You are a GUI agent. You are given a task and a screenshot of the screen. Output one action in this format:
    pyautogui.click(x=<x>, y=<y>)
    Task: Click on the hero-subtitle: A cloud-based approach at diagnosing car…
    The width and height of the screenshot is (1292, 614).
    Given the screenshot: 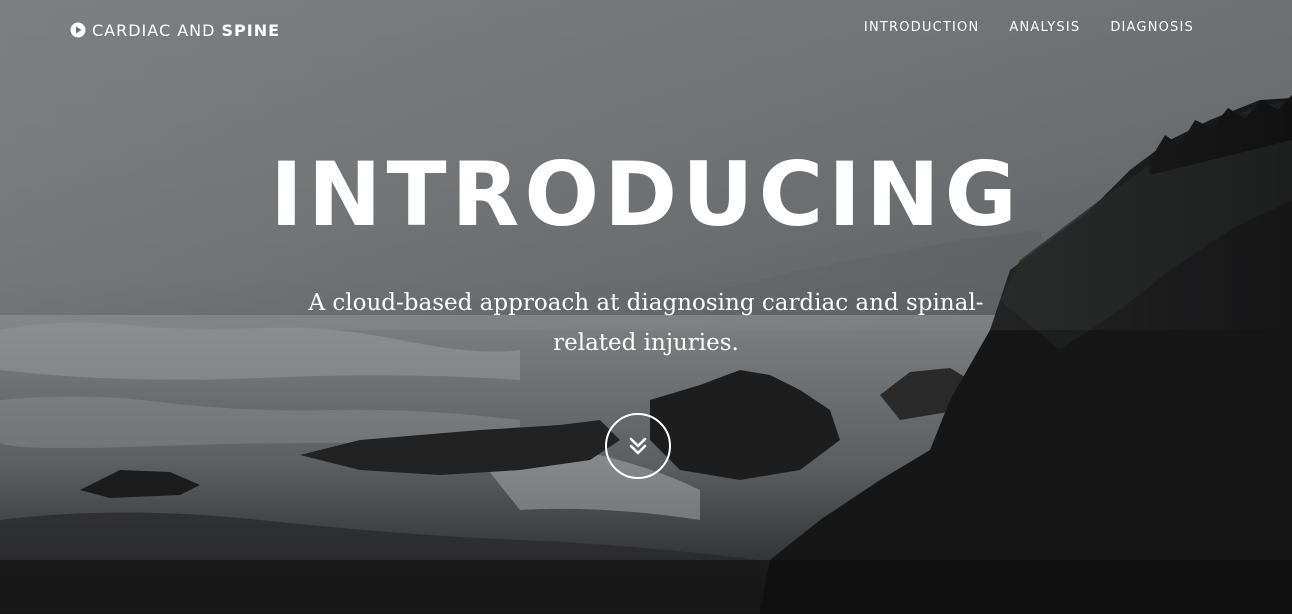 What is the action you would take?
    pyautogui.click(x=646, y=323)
    